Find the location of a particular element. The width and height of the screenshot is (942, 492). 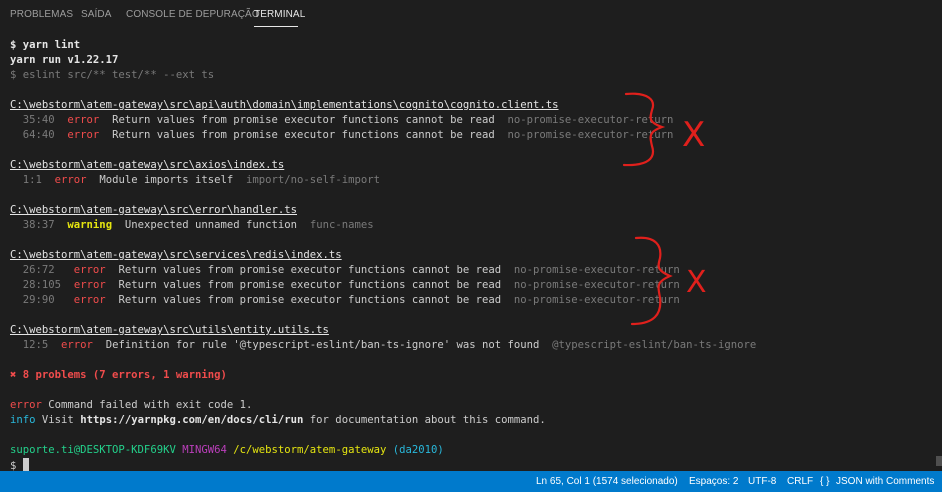

tab-terminal: TERMINAL is located at coordinates (279, 14).